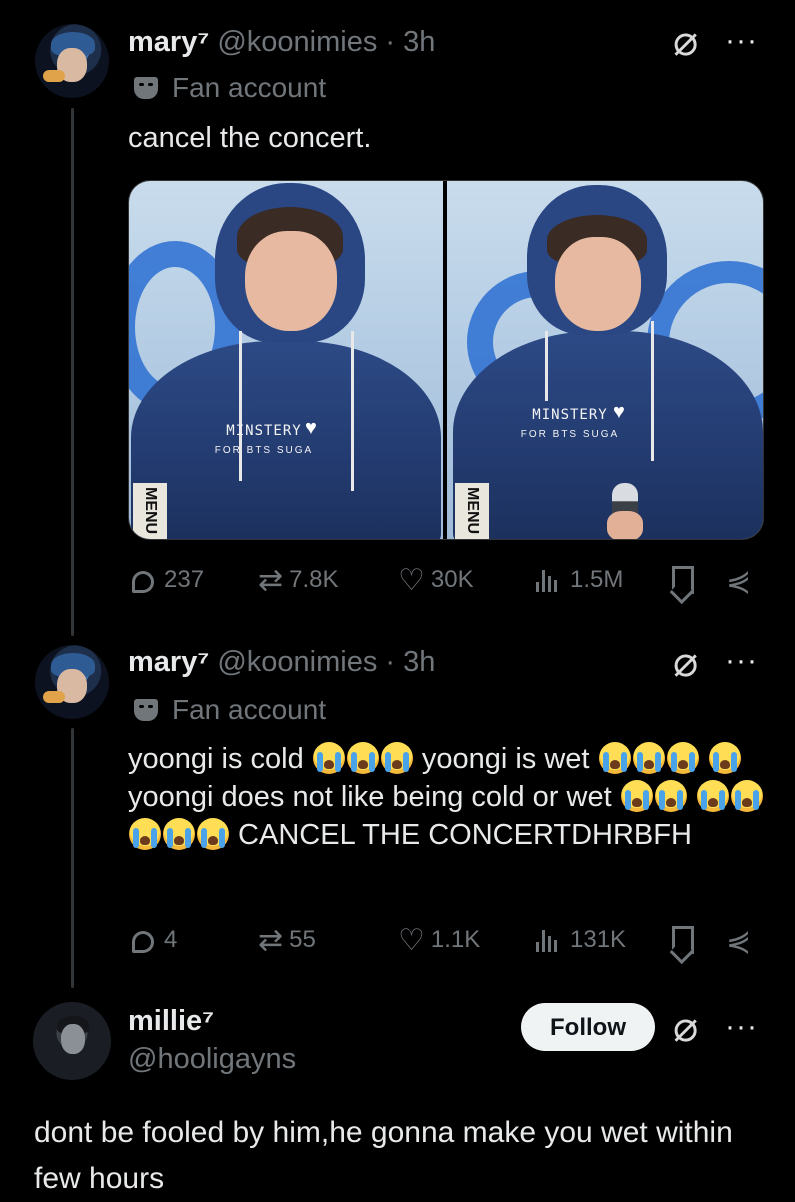 The height and width of the screenshot is (1202, 795). Describe the element at coordinates (287, 940) in the screenshot. I see `repost-button: ⇄ 55` at that location.